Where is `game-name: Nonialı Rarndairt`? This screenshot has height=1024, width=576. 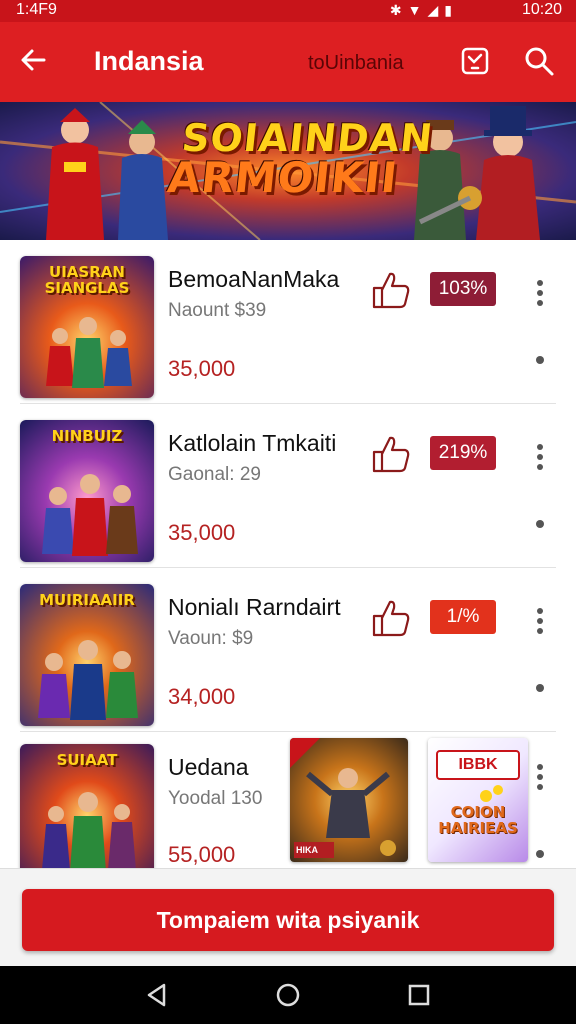 game-name: Nonialı Rarndairt is located at coordinates (254, 607).